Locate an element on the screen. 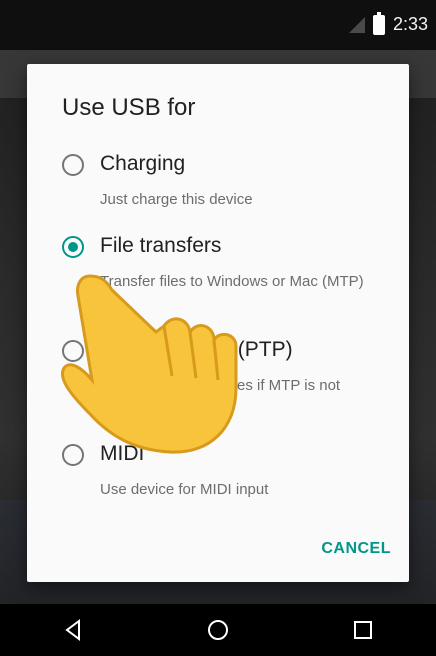  battery-icon is located at coordinates (378, 23).